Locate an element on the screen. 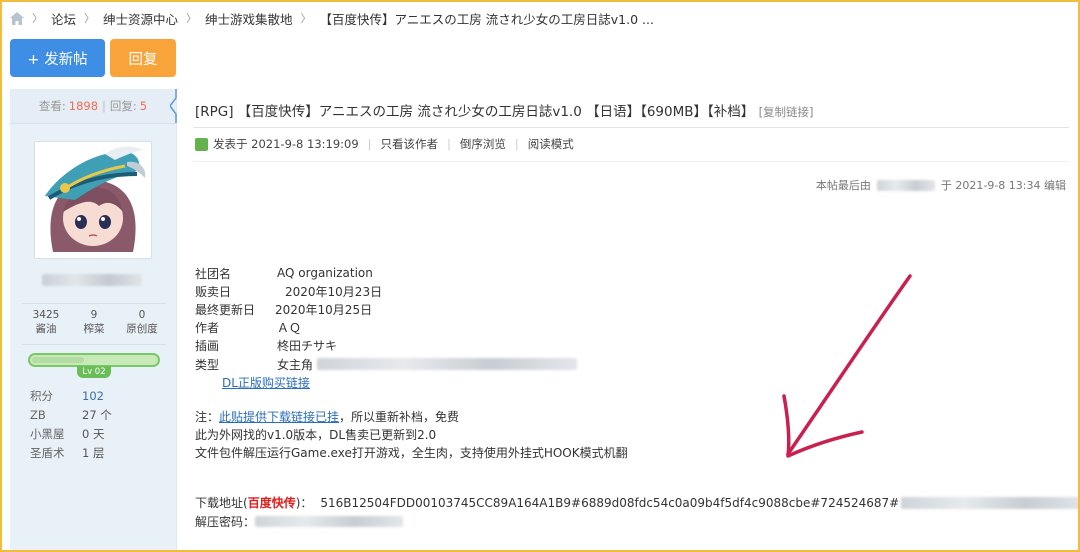 This screenshot has height=552, width=1080. only-author-link: 只看该作者 is located at coordinates (410, 144).